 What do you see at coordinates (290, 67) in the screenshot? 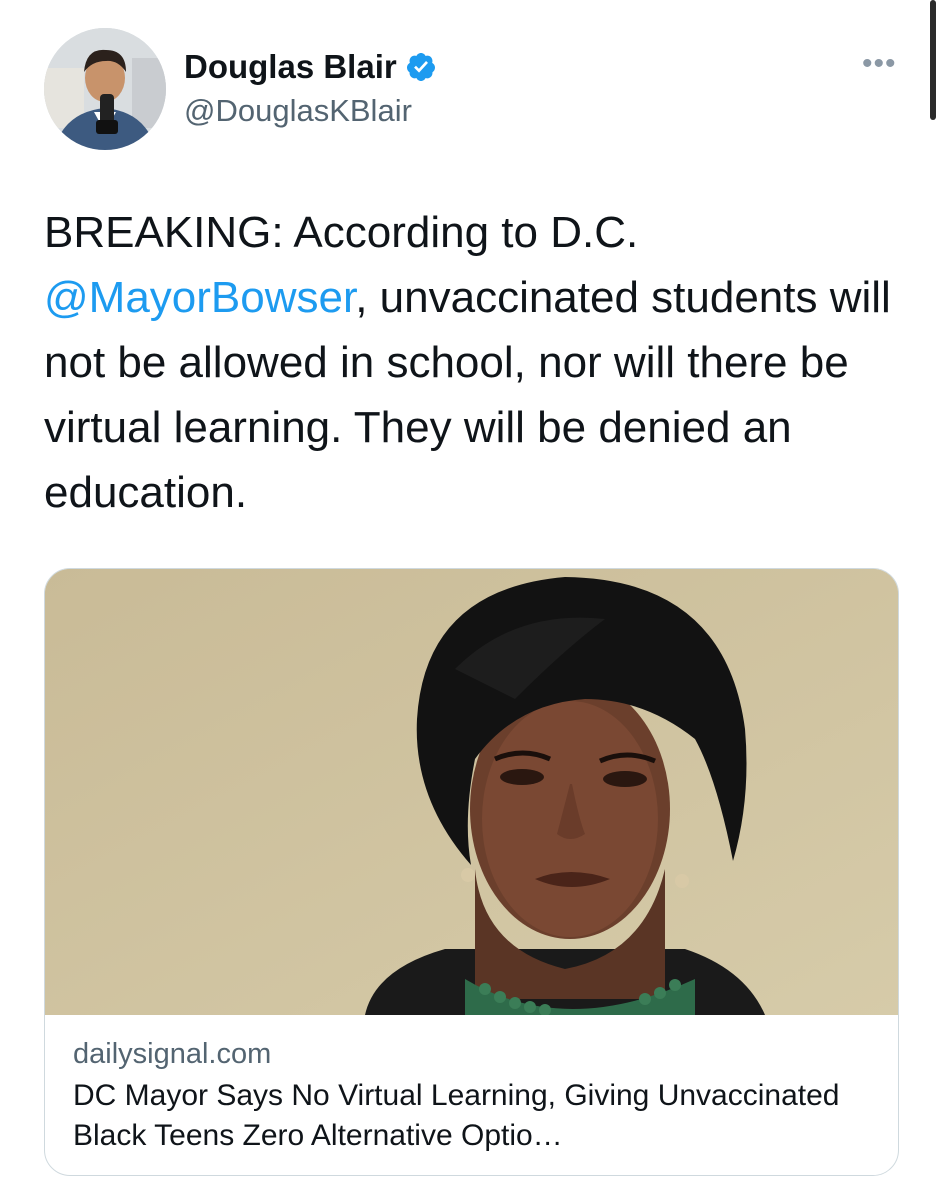
I see `author-display-name: Douglas Blair` at bounding box center [290, 67].